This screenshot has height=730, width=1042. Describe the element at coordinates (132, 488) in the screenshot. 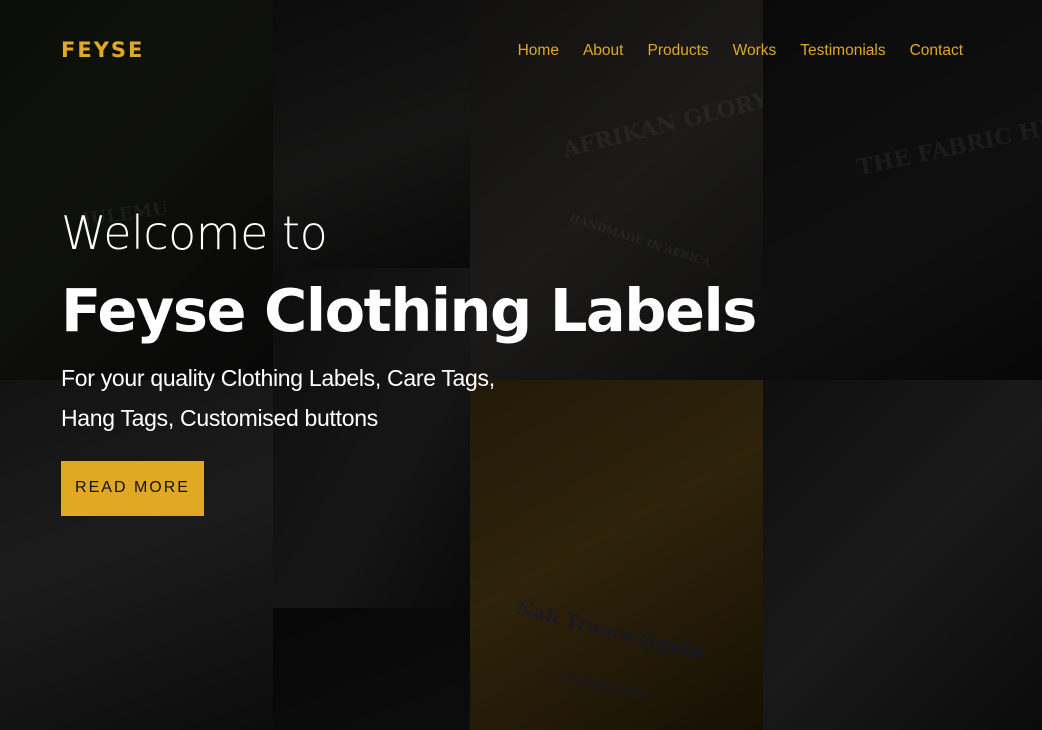

I see `read-more-button: READ MORE` at that location.